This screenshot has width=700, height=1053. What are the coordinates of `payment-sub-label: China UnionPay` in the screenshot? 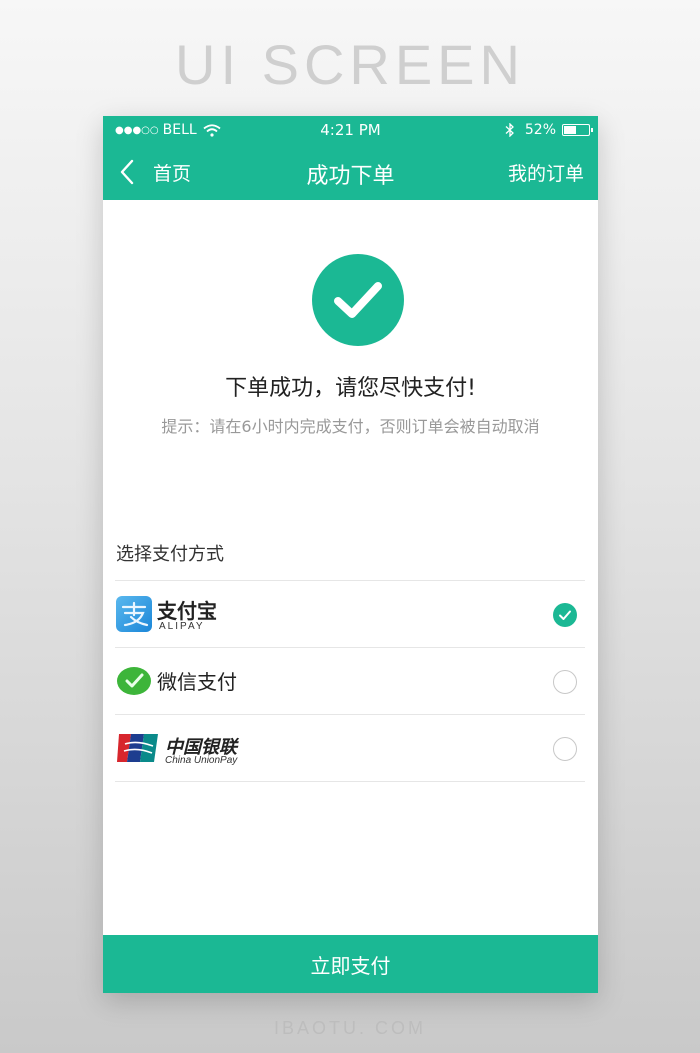 It's located at (201, 760).